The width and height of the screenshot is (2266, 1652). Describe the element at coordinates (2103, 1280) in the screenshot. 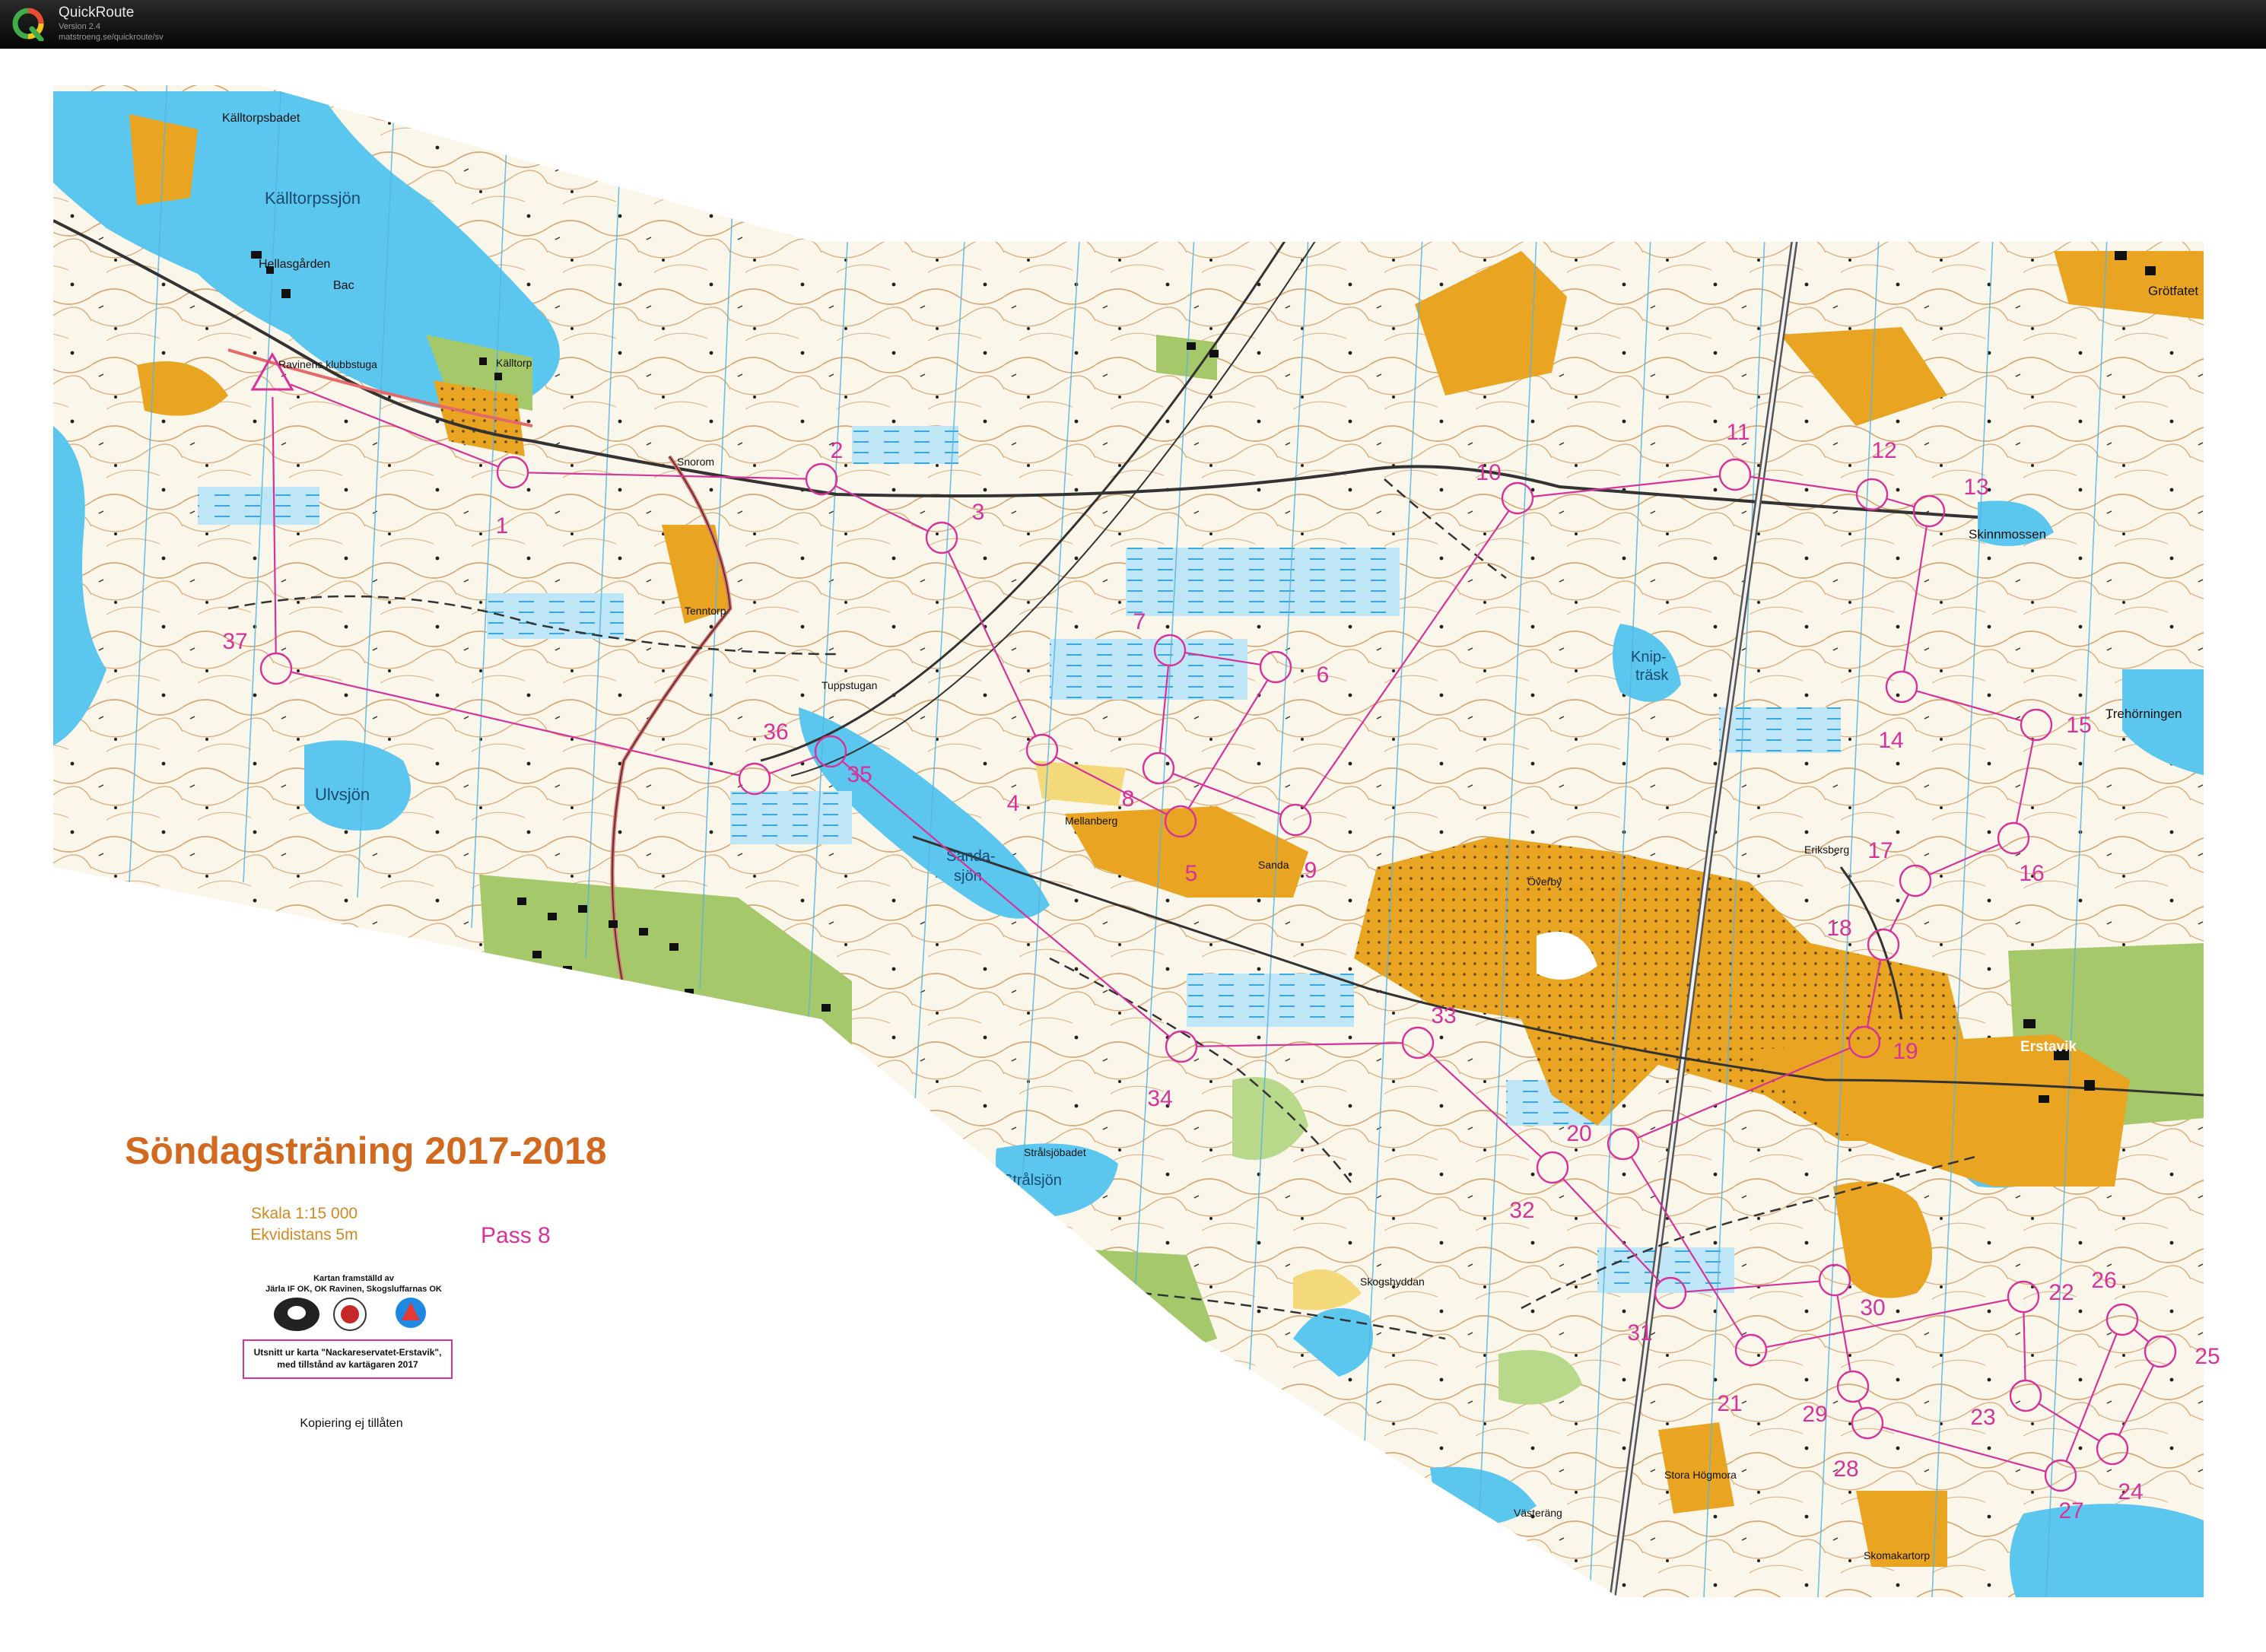

I see `control-number-26: 26` at that location.